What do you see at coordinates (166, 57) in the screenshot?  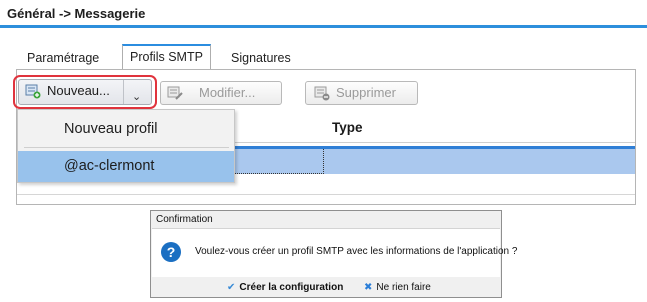 I see `tab-profils-smtp: Profils SMTP` at bounding box center [166, 57].